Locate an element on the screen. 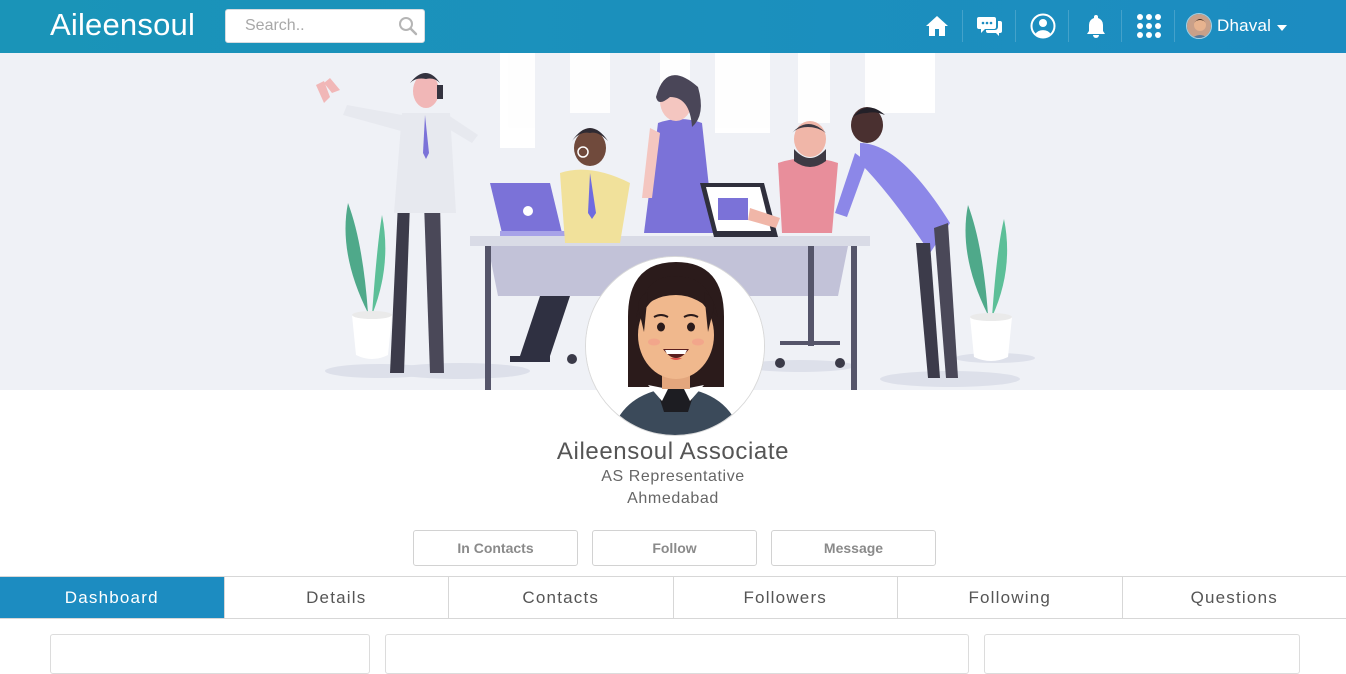 The height and width of the screenshot is (674, 1346). search-icon is located at coordinates (408, 26).